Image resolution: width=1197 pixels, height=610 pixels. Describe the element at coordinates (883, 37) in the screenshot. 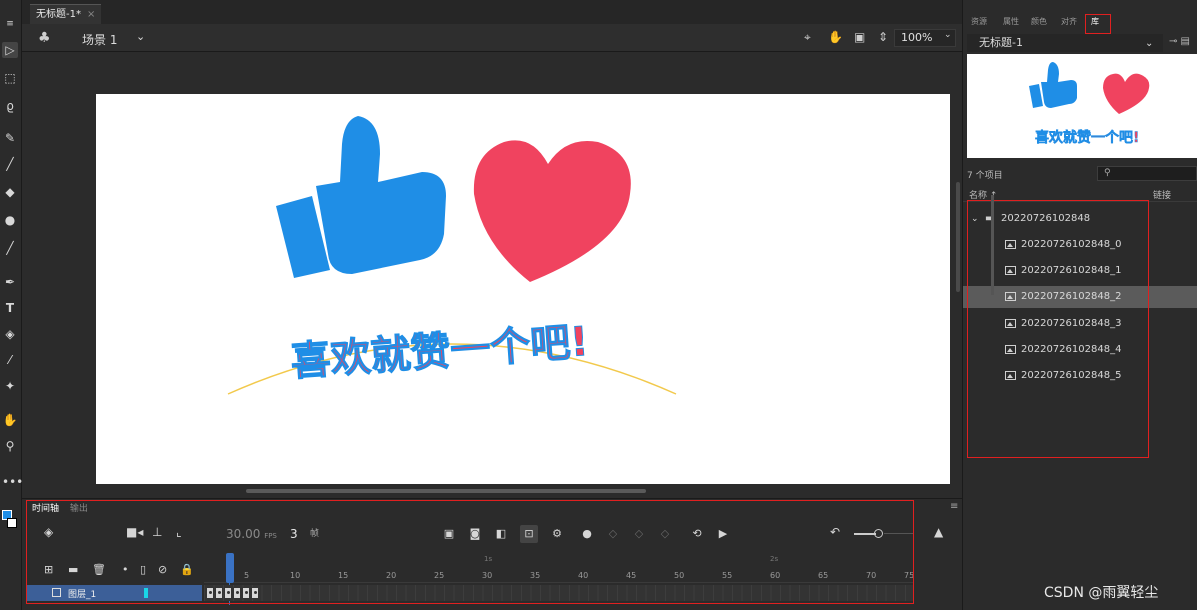

I see `zoom-stepper-icon: ⇕` at that location.